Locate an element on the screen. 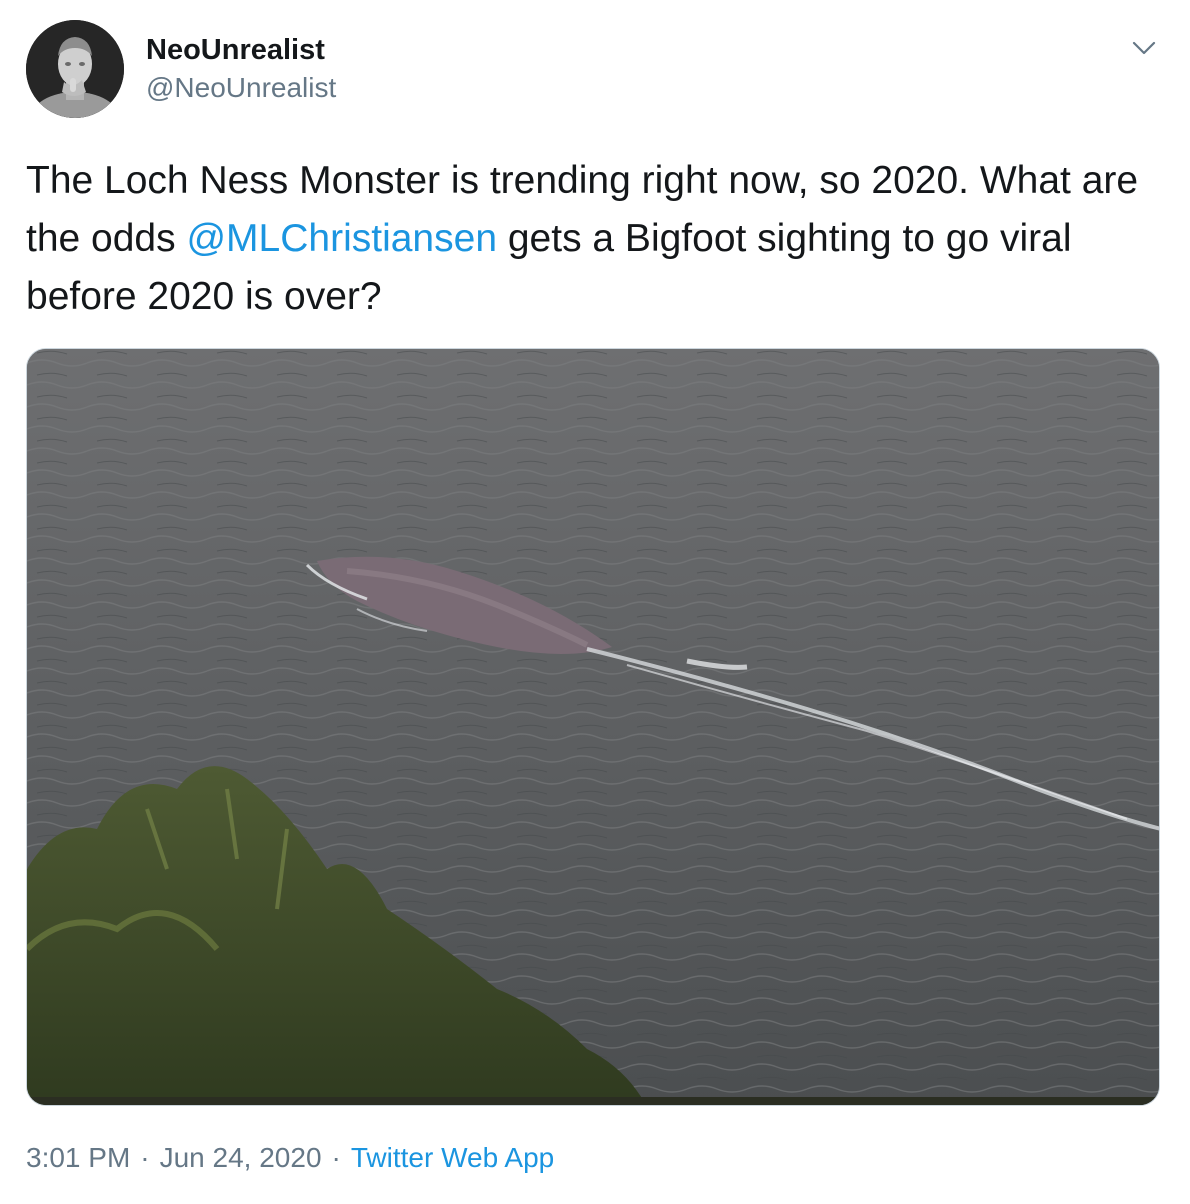 The image size is (1190, 1204). tweet-meta: 3:01 PM · Jun 24, 2020 · Twitter Web App is located at coordinates (290, 1158).